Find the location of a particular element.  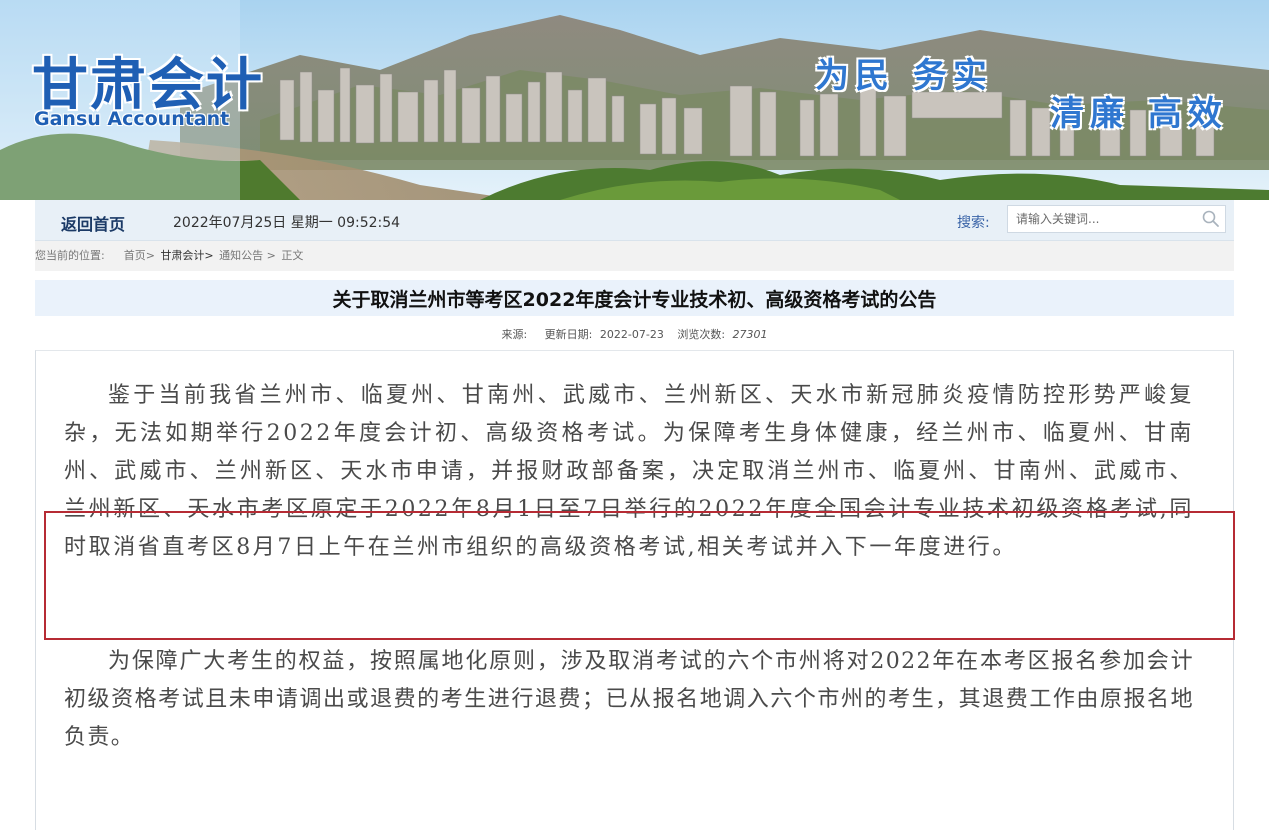

article-title: 关于取消兰州市等考区2022年度会计专业技术初、高级资格考试的公告 is located at coordinates (634, 300).